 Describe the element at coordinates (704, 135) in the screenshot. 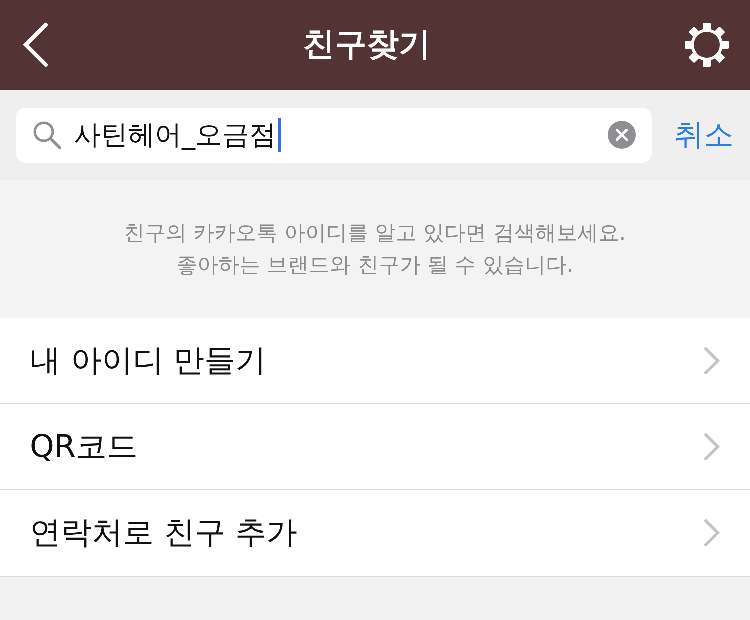

I see `cancel-button: 취소` at that location.